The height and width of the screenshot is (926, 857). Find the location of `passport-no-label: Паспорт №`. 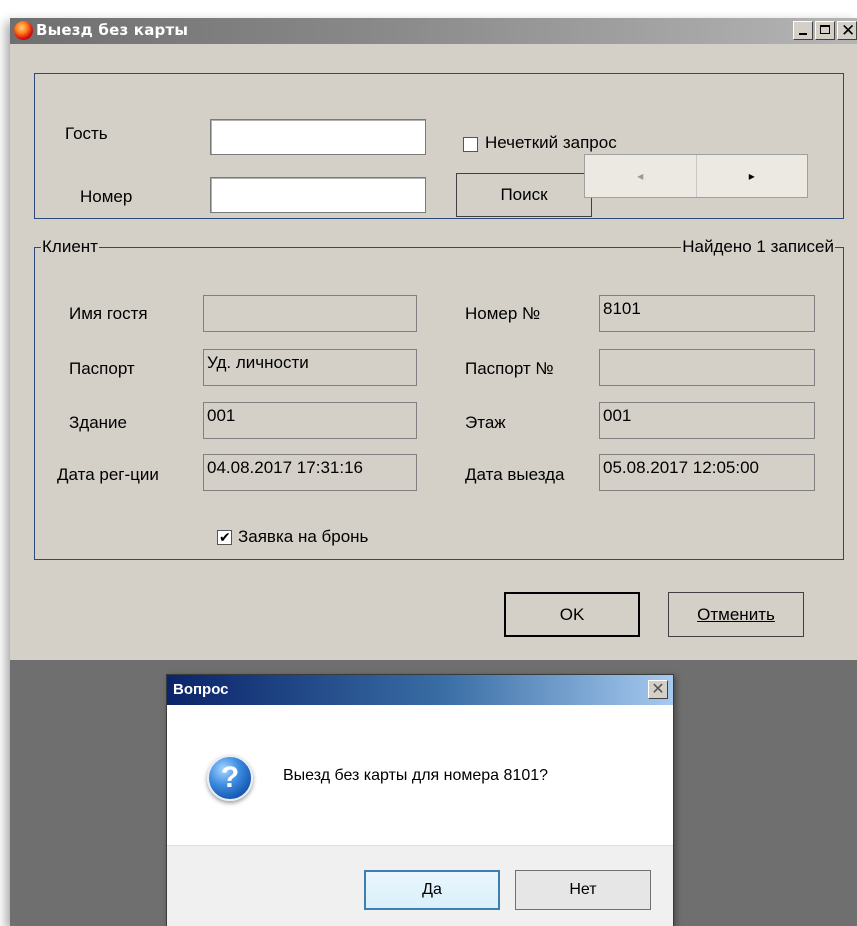

passport-no-label: Паспорт № is located at coordinates (509, 368).